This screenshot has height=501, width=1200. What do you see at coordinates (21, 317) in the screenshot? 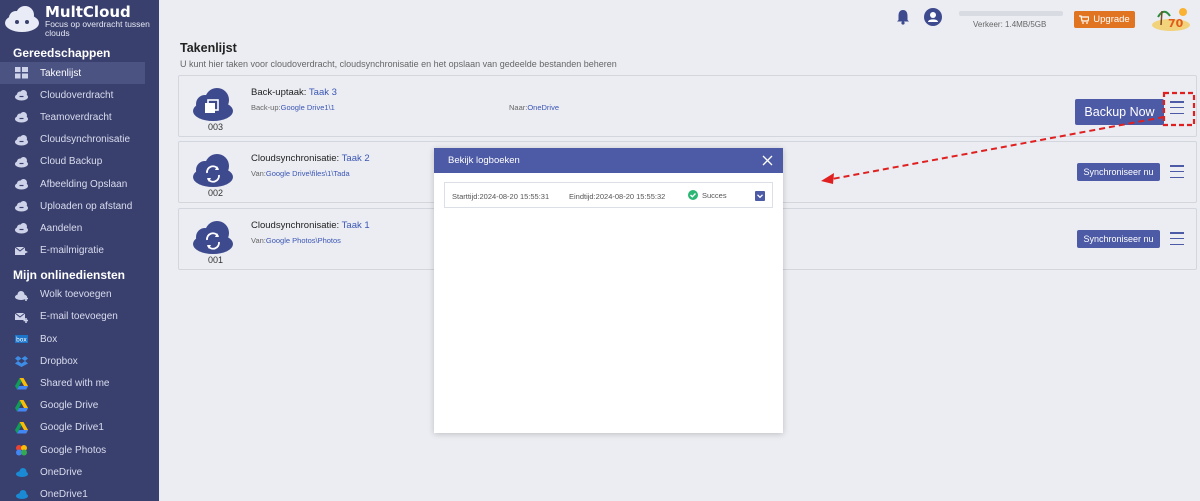
I see `add-email-icon` at bounding box center [21, 317].